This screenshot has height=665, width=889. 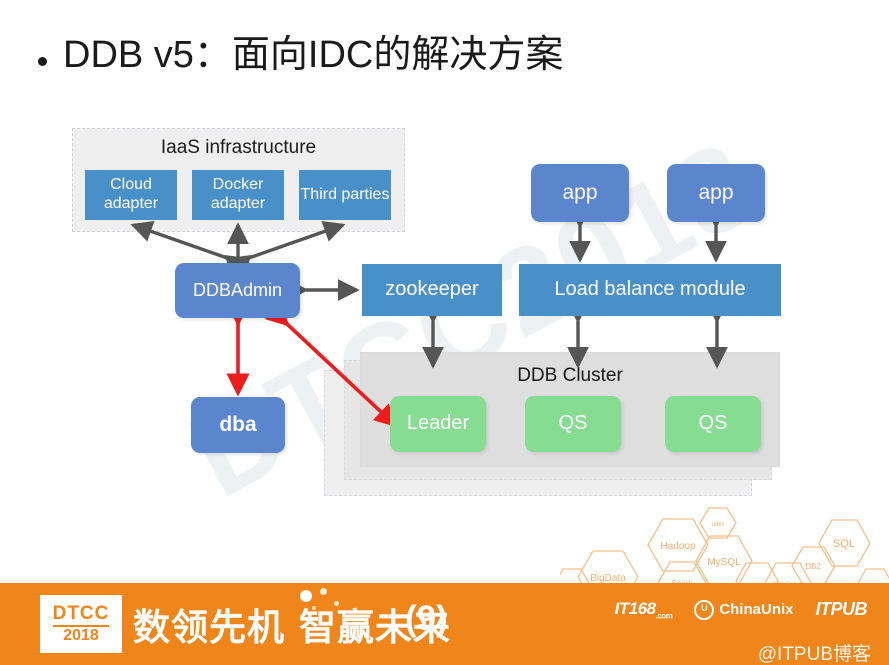 I want to click on hexagon-hadoop-label: Hadoop, so click(x=677, y=546).